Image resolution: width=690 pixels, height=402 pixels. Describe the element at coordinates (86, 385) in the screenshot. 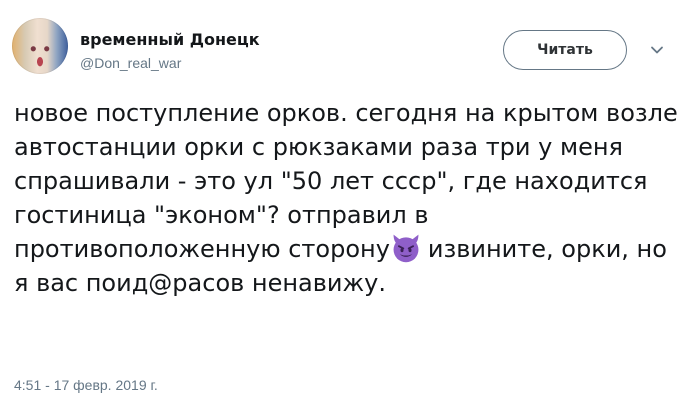

I see `tweet-timestamp: 4:51 - 17 февр. 2019 г.` at that location.